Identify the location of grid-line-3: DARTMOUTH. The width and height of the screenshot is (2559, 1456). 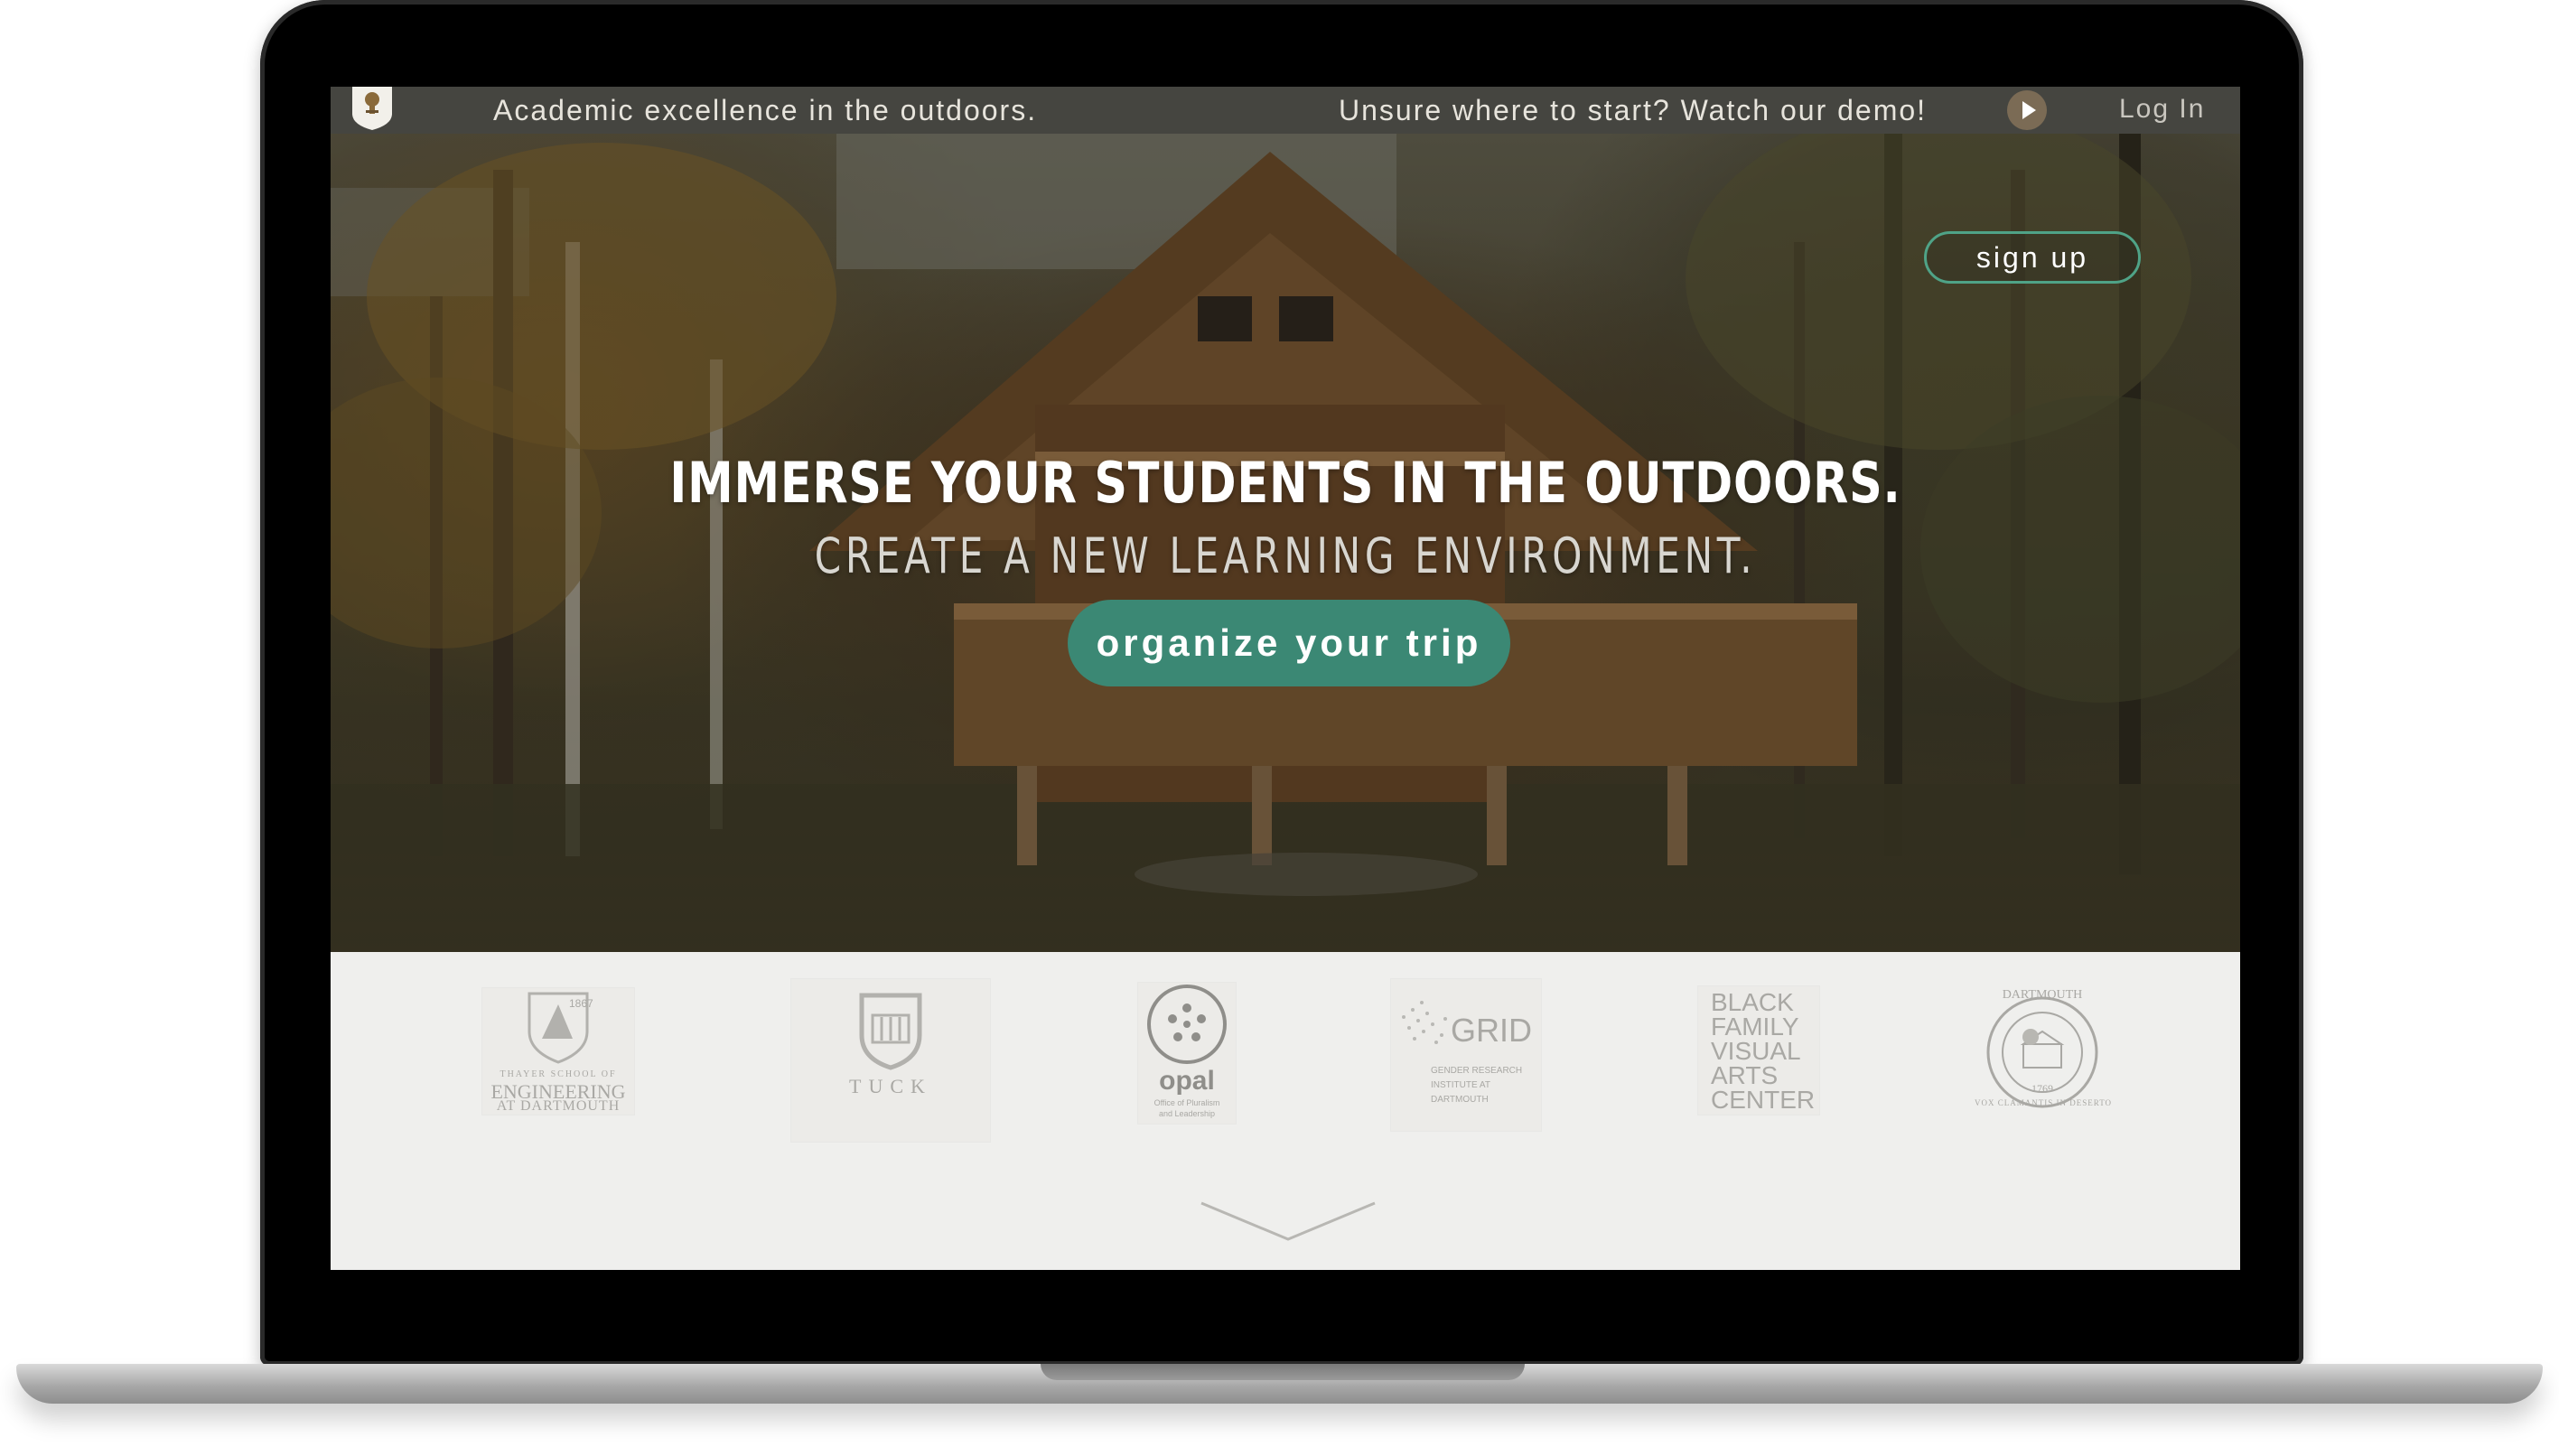
(1460, 1100).